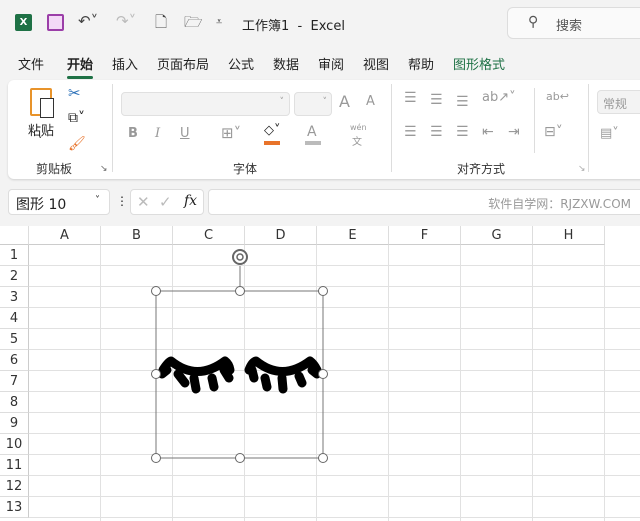 This screenshot has height=521, width=640. What do you see at coordinates (240, 257) in the screenshot?
I see `rotation-handle-icon` at bounding box center [240, 257].